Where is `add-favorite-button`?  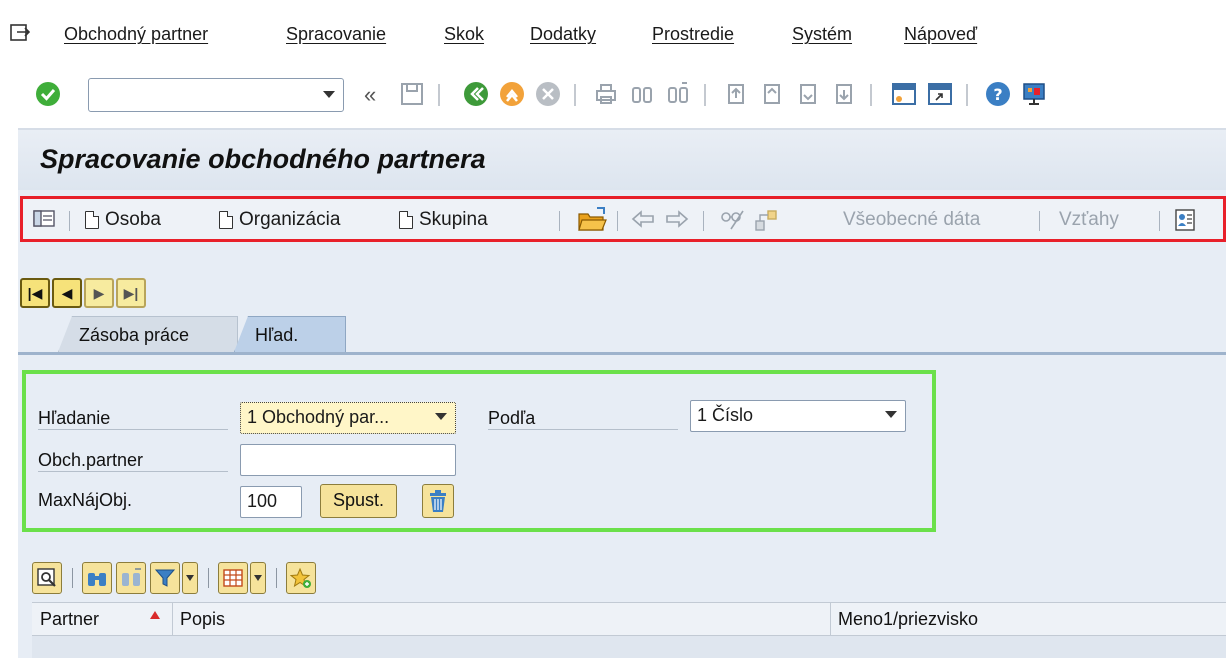
add-favorite-button is located at coordinates (301, 578).